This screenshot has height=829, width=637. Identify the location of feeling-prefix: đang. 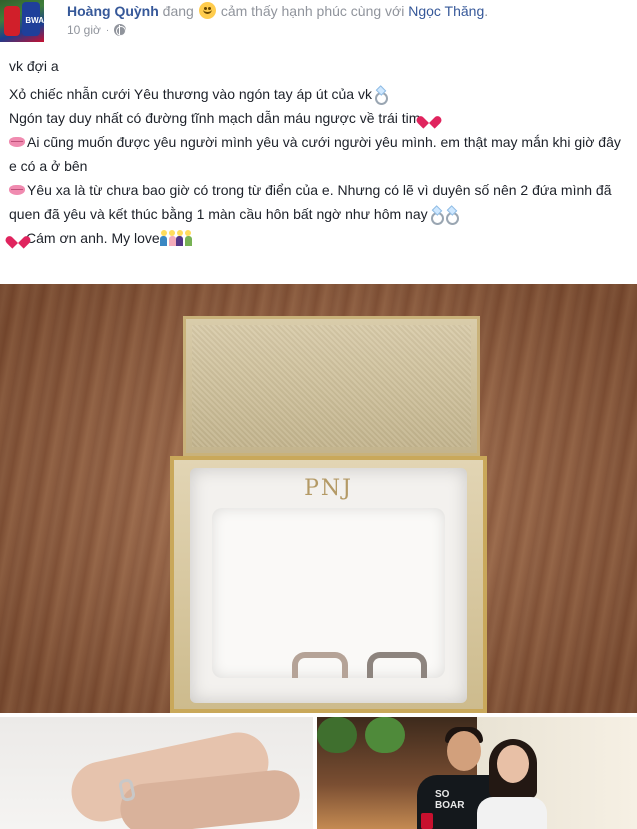
(178, 11).